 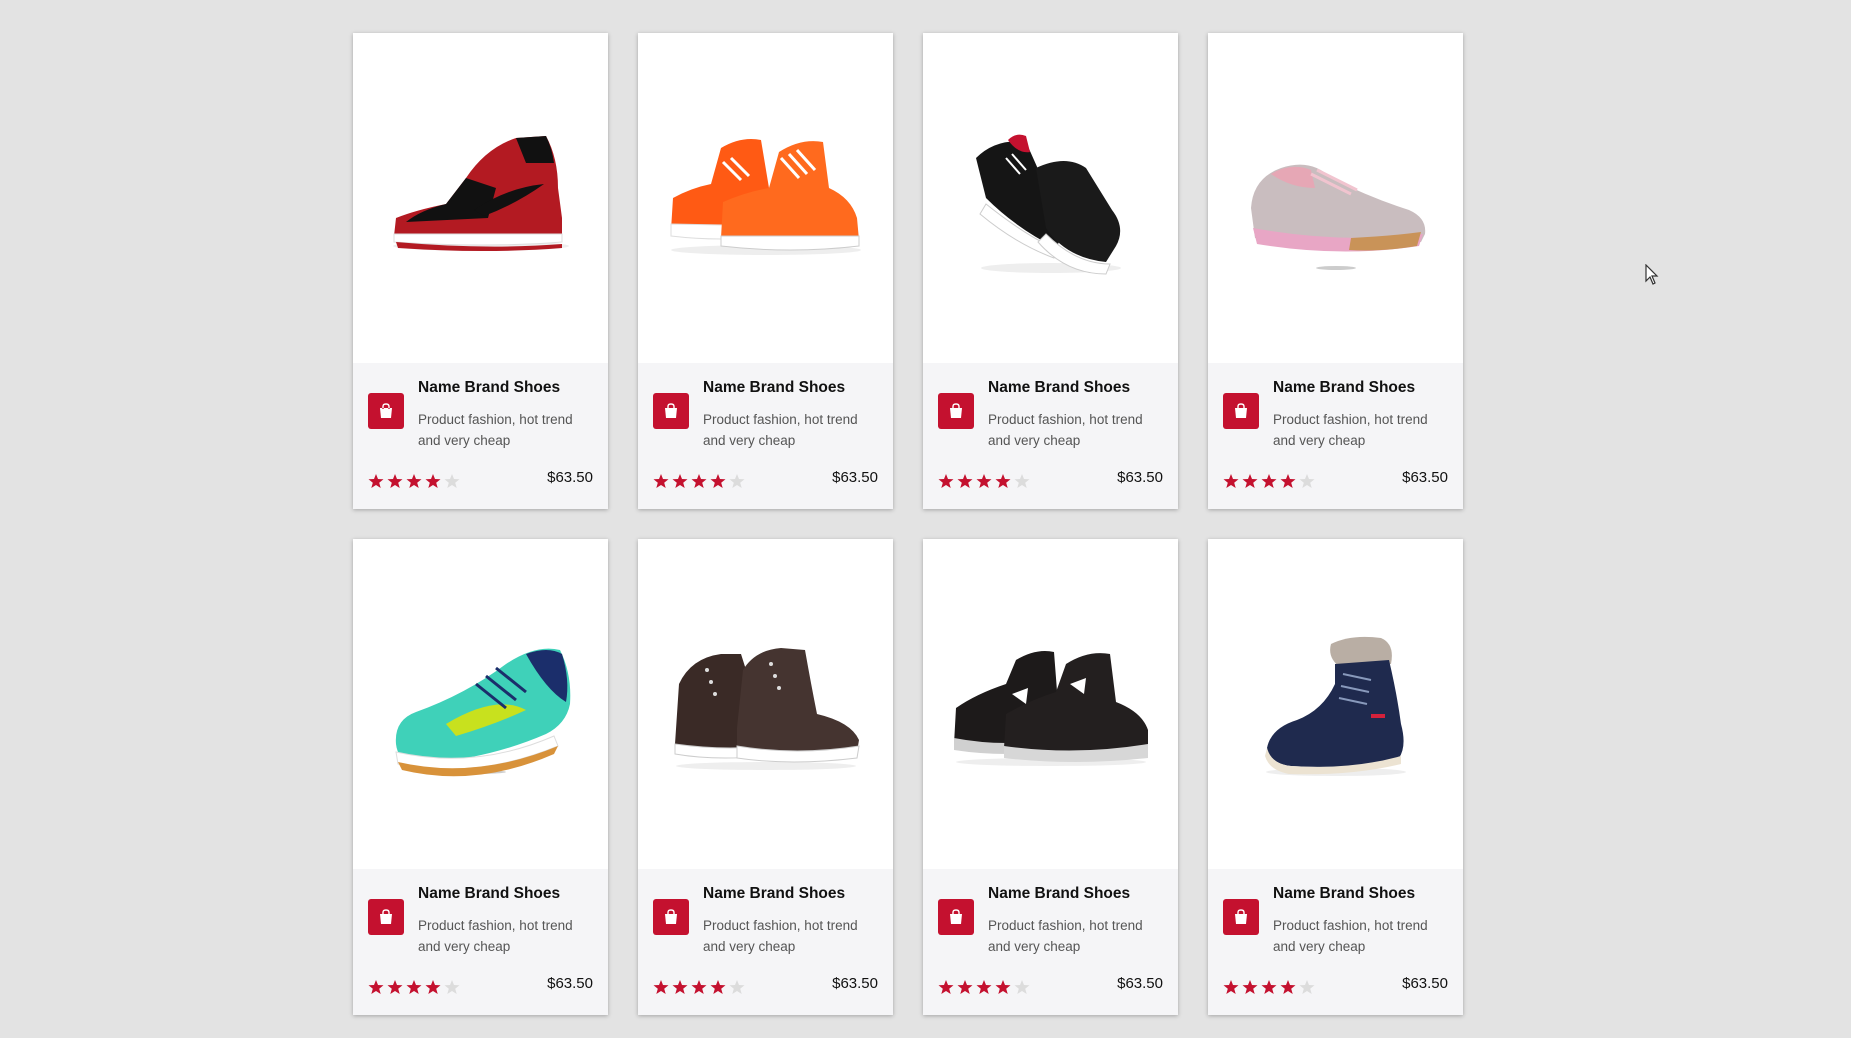 What do you see at coordinates (1048, 204) in the screenshot?
I see `black-white-skate-sneakers-pair-icon` at bounding box center [1048, 204].